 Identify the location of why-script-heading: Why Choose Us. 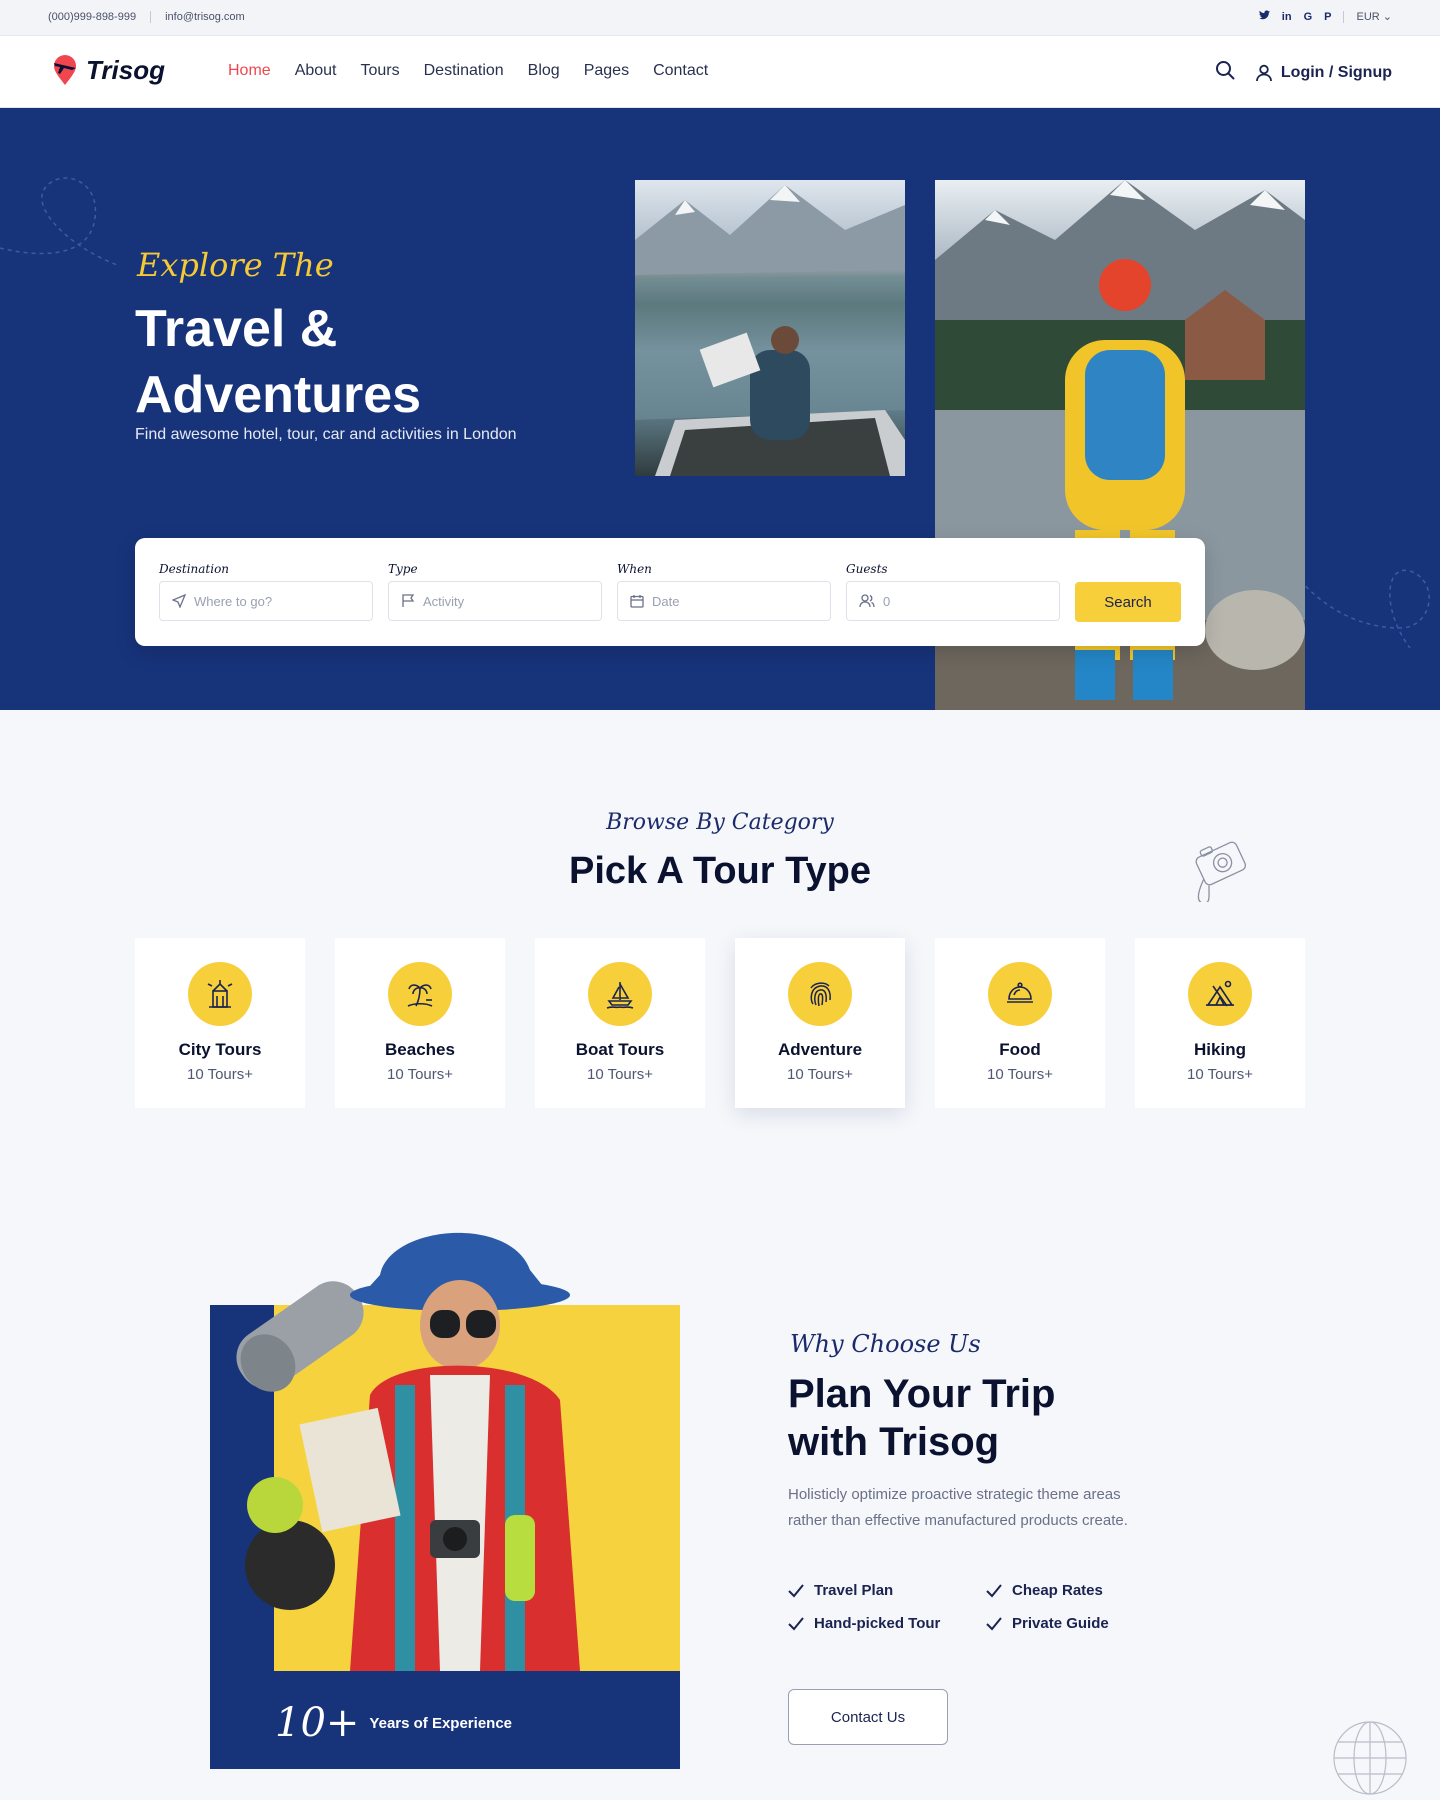
(885, 1344).